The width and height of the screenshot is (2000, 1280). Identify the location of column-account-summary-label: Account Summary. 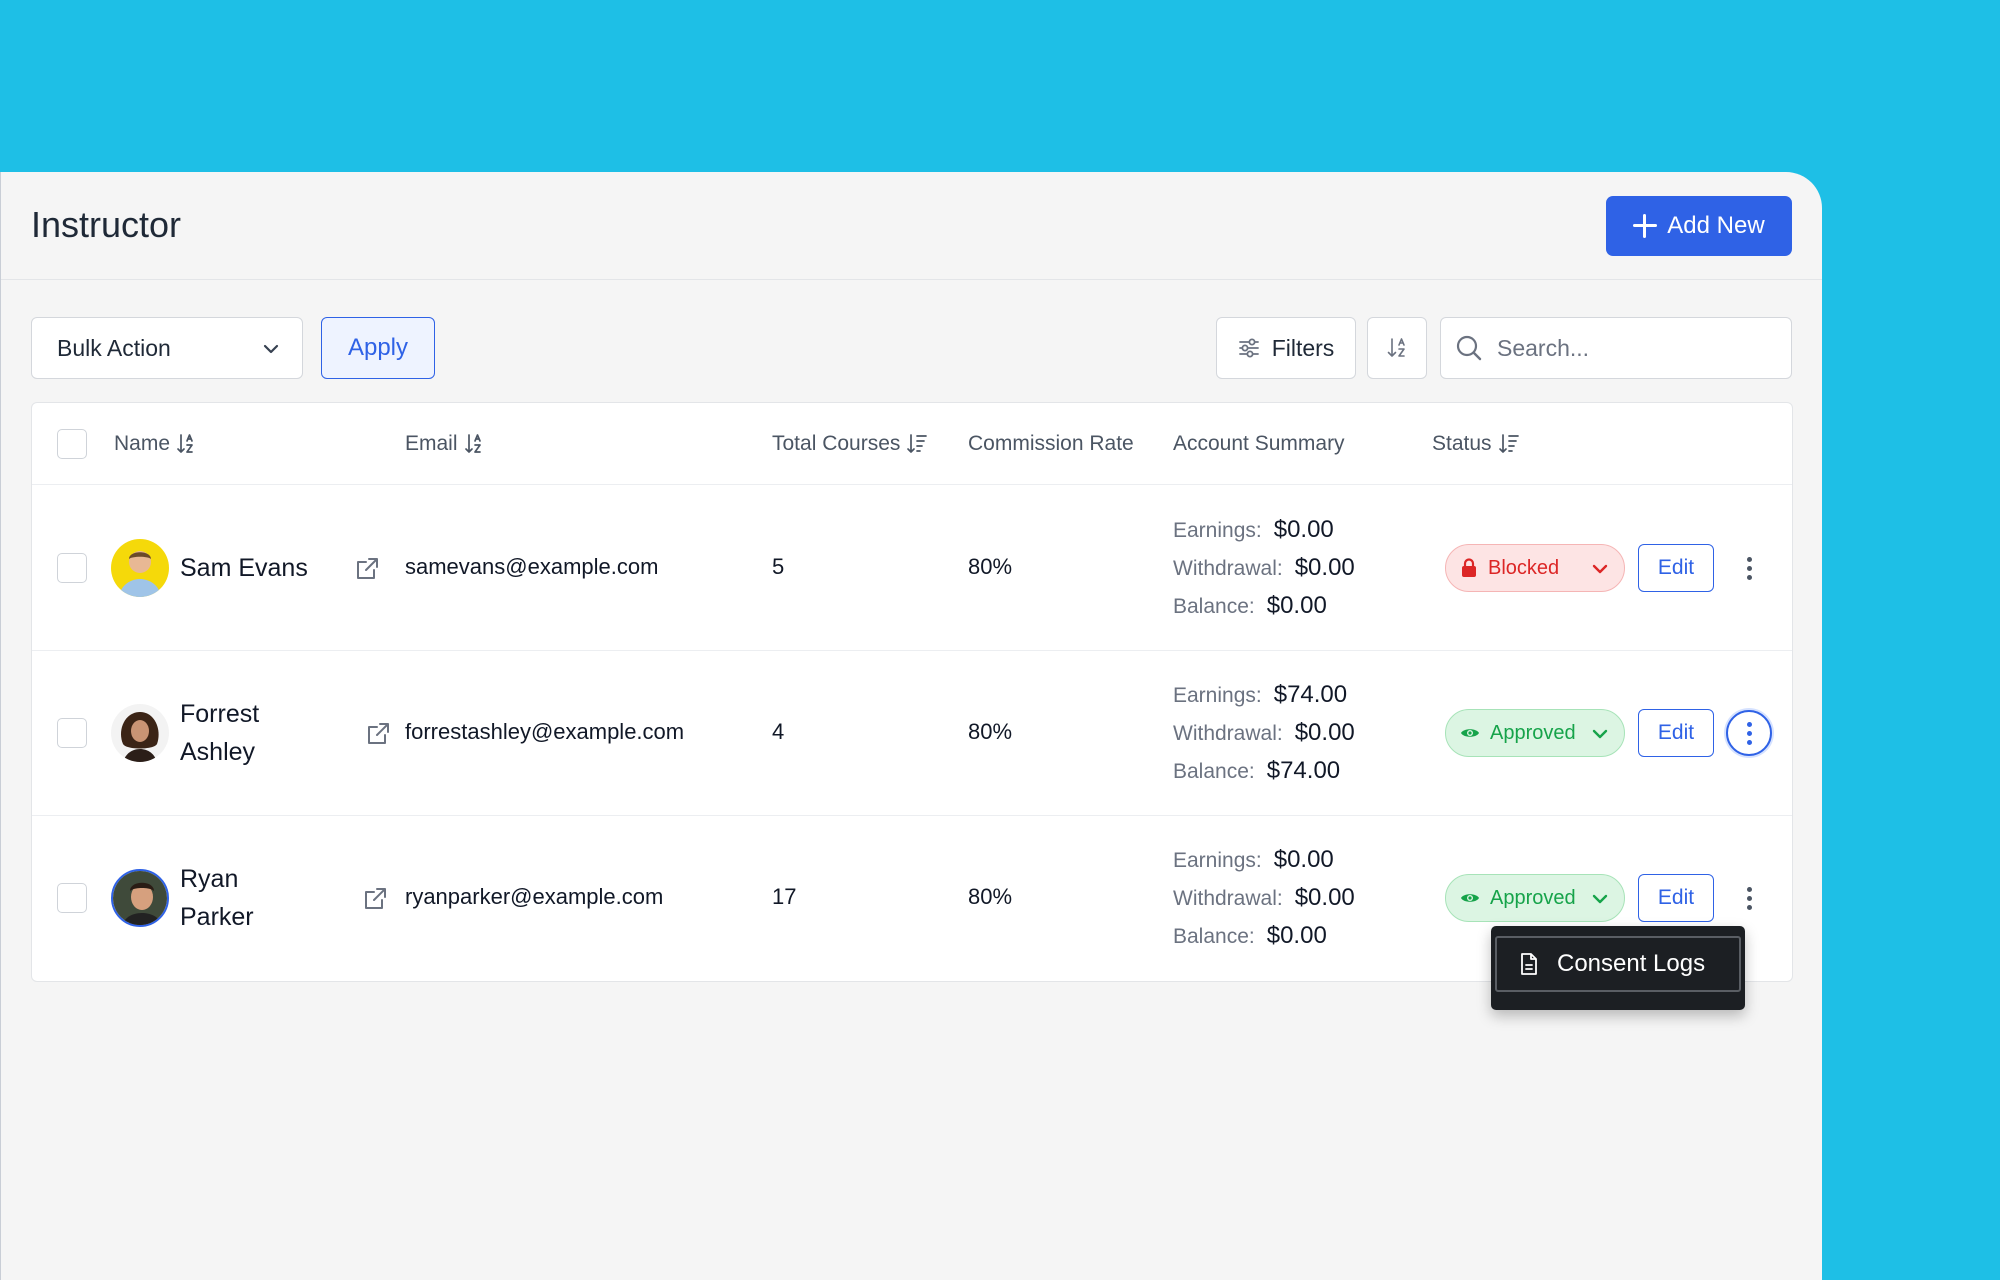
(1259, 443).